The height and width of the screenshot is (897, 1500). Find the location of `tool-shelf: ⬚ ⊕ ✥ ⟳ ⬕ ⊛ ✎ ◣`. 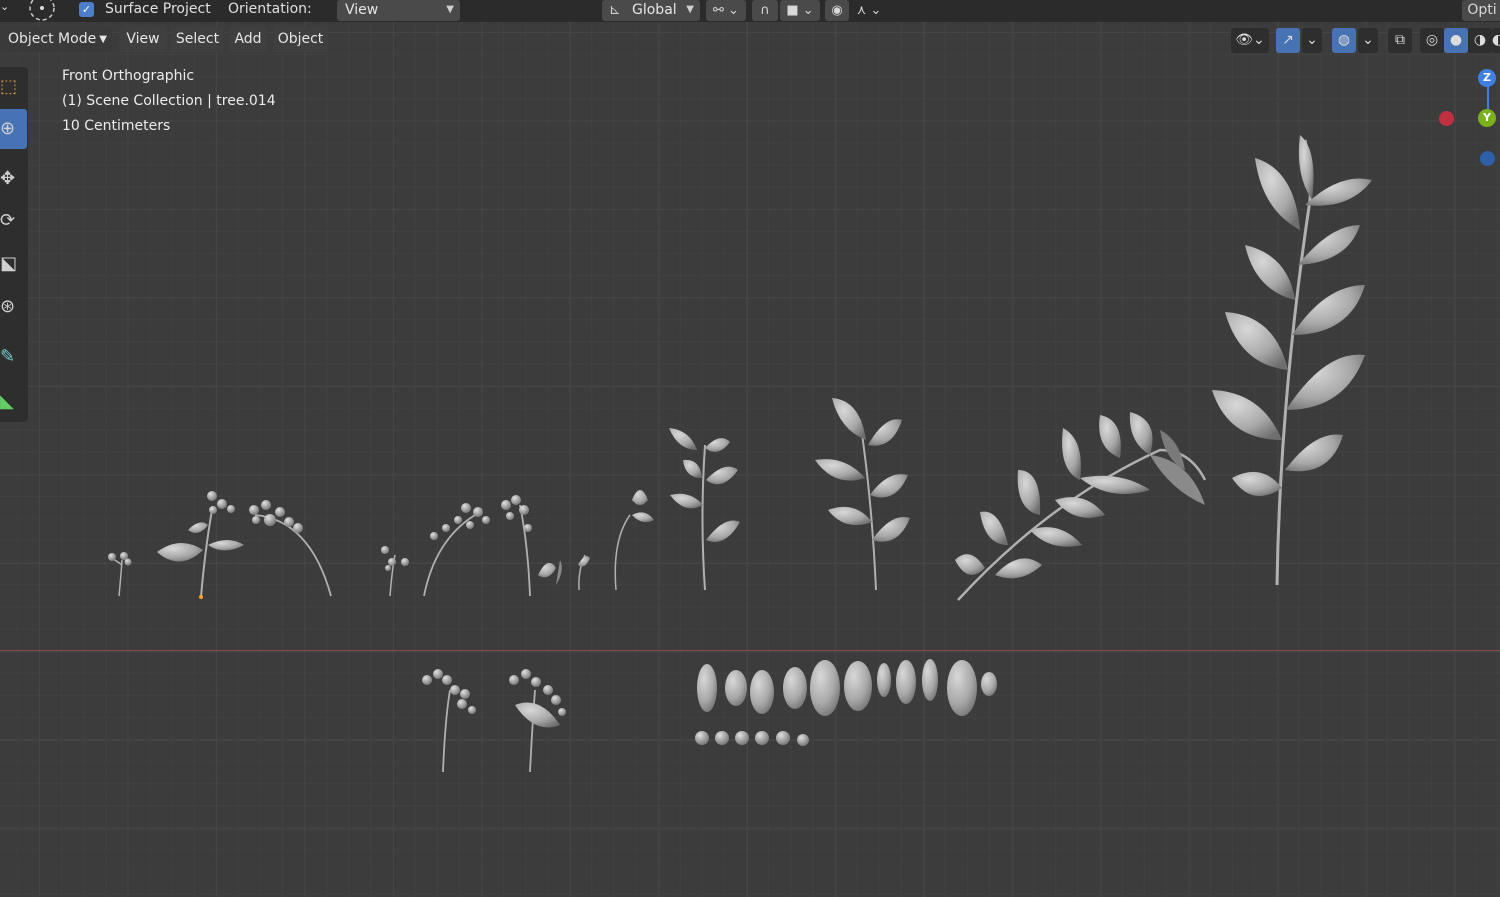

tool-shelf: ⬚ ⊕ ✥ ⟳ ⬕ ⊛ ✎ ◣ is located at coordinates (14, 244).